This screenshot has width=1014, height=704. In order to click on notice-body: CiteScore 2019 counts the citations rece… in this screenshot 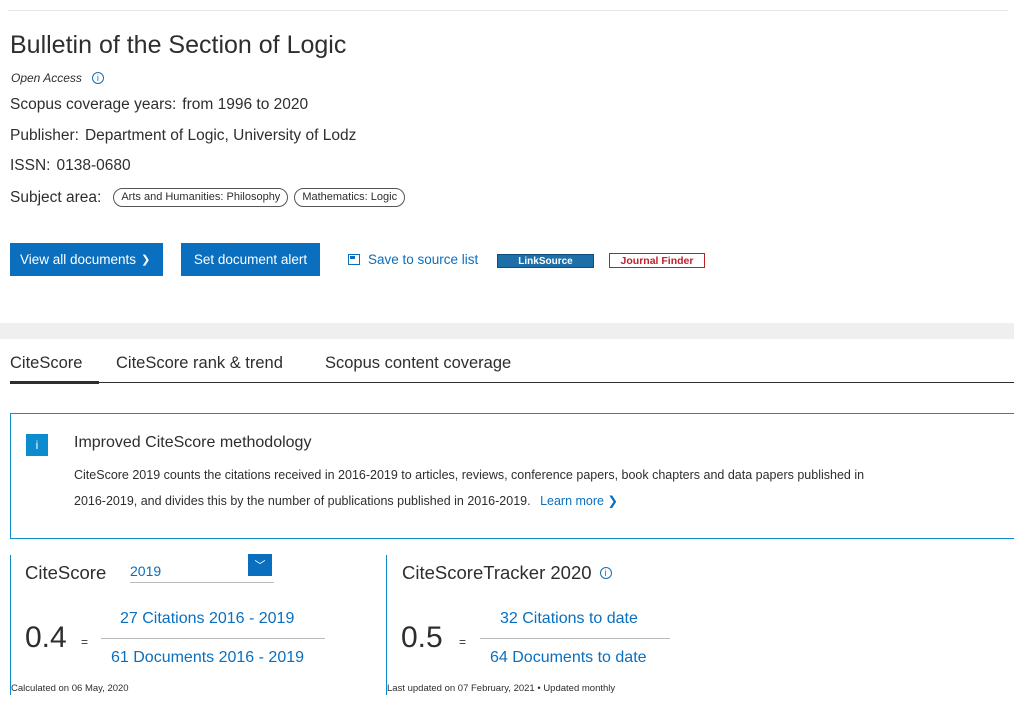, I will do `click(474, 488)`.